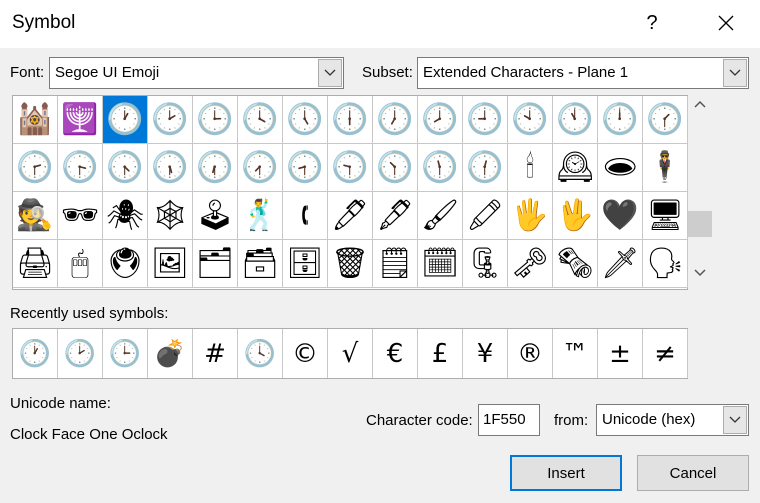  I want to click on symbol-cell: 🕴, so click(665, 168).